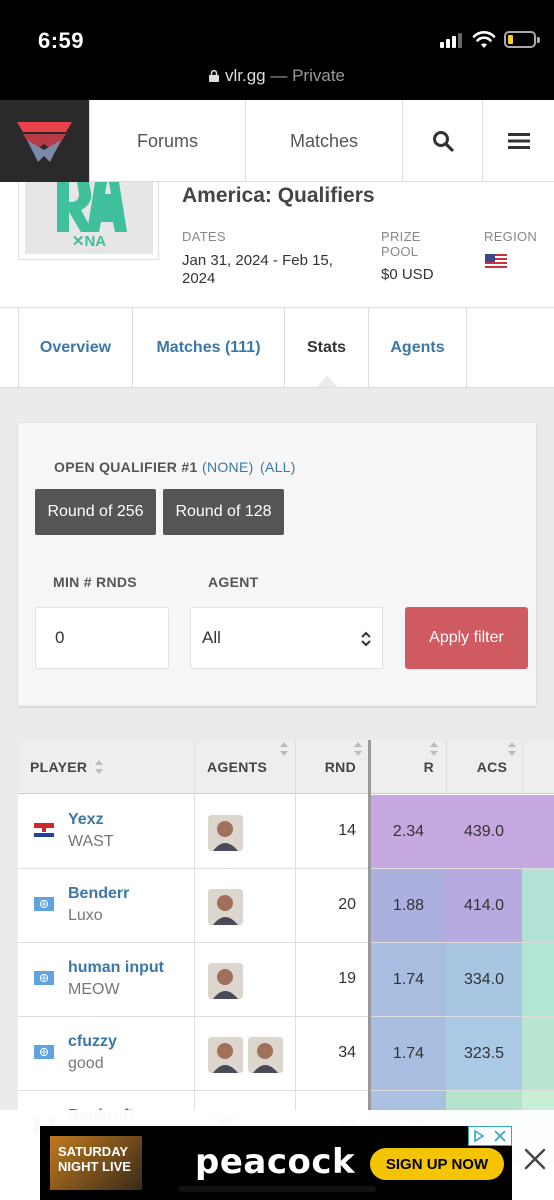 This screenshot has height=1200, width=554. I want to click on hamburger-menu-icon, so click(518, 141).